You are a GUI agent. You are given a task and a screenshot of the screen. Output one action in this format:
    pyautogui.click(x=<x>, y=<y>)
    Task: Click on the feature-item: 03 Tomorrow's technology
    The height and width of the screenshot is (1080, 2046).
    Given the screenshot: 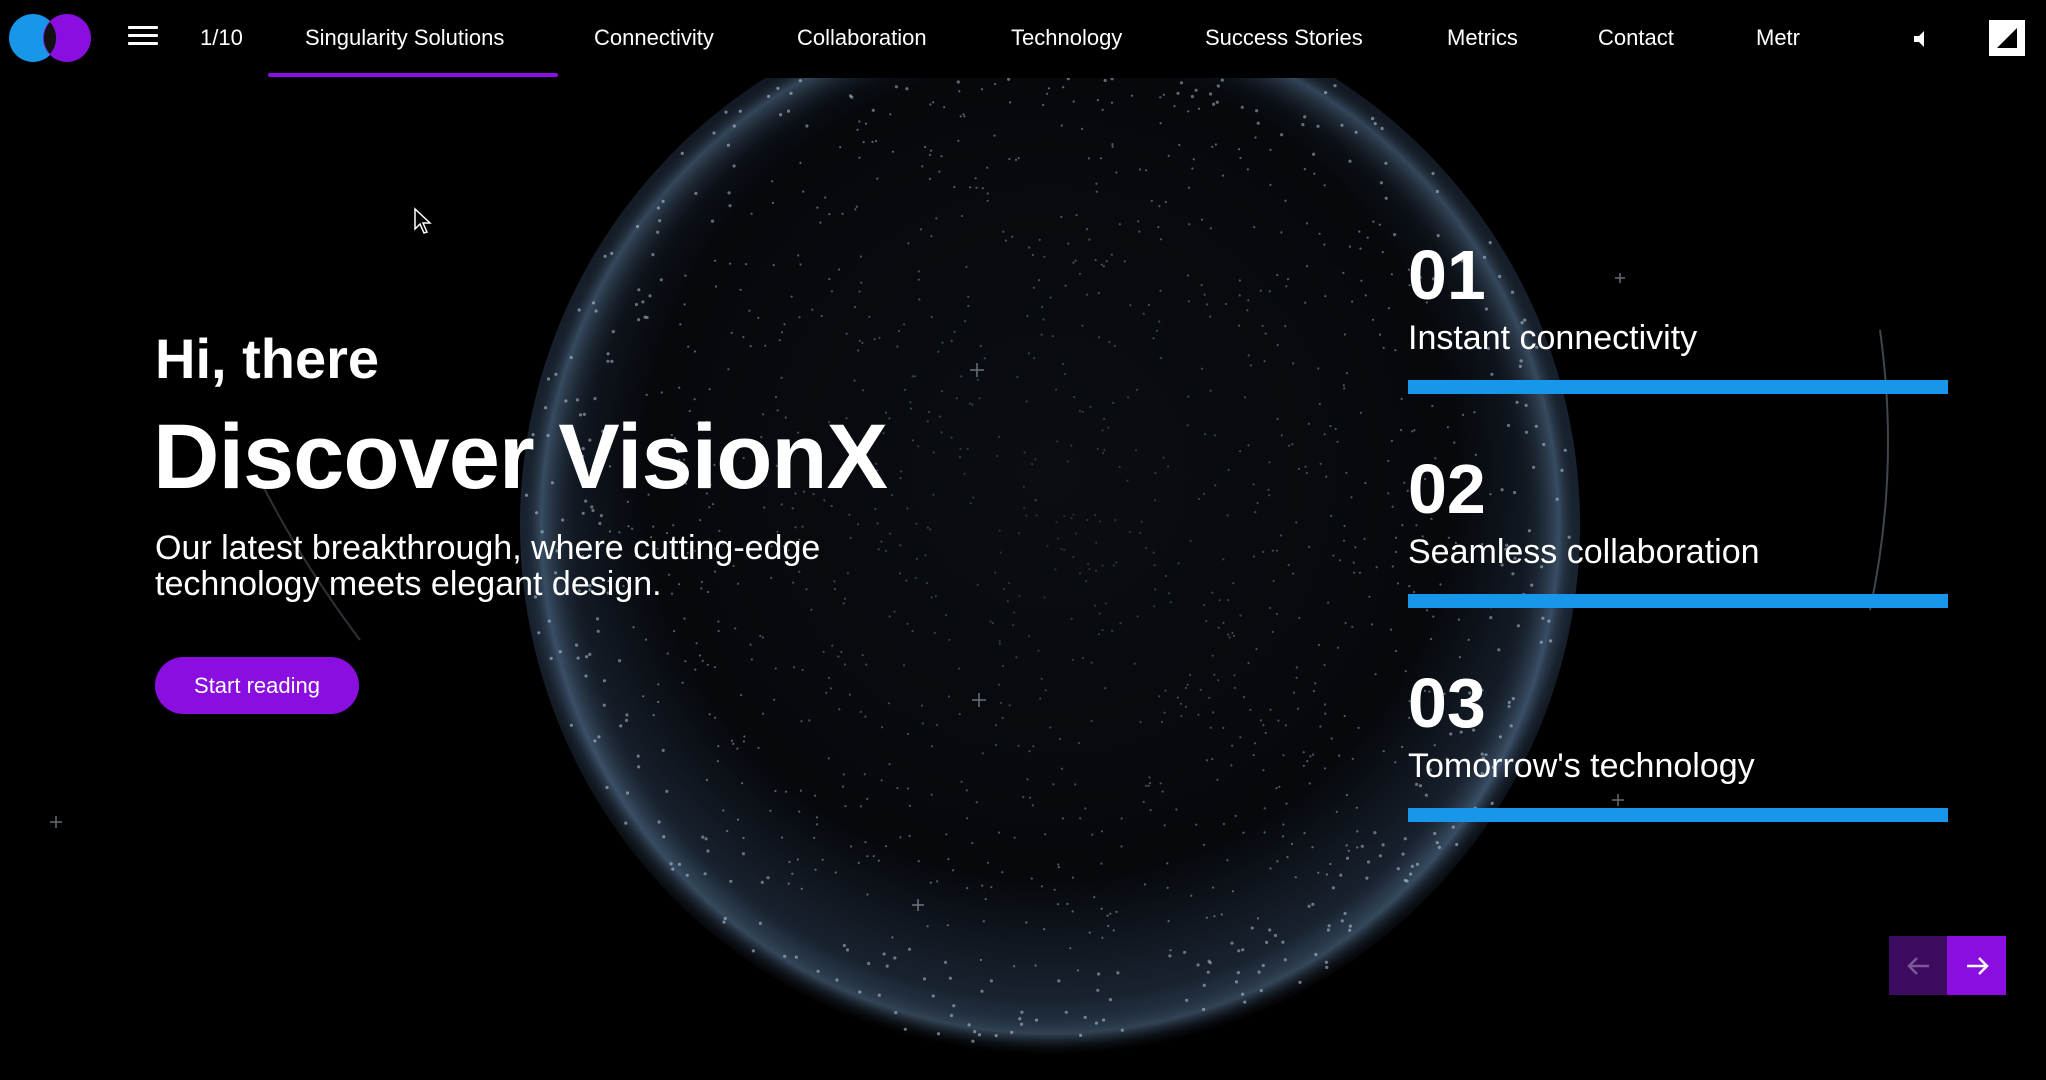 What is the action you would take?
    pyautogui.click(x=1678, y=745)
    